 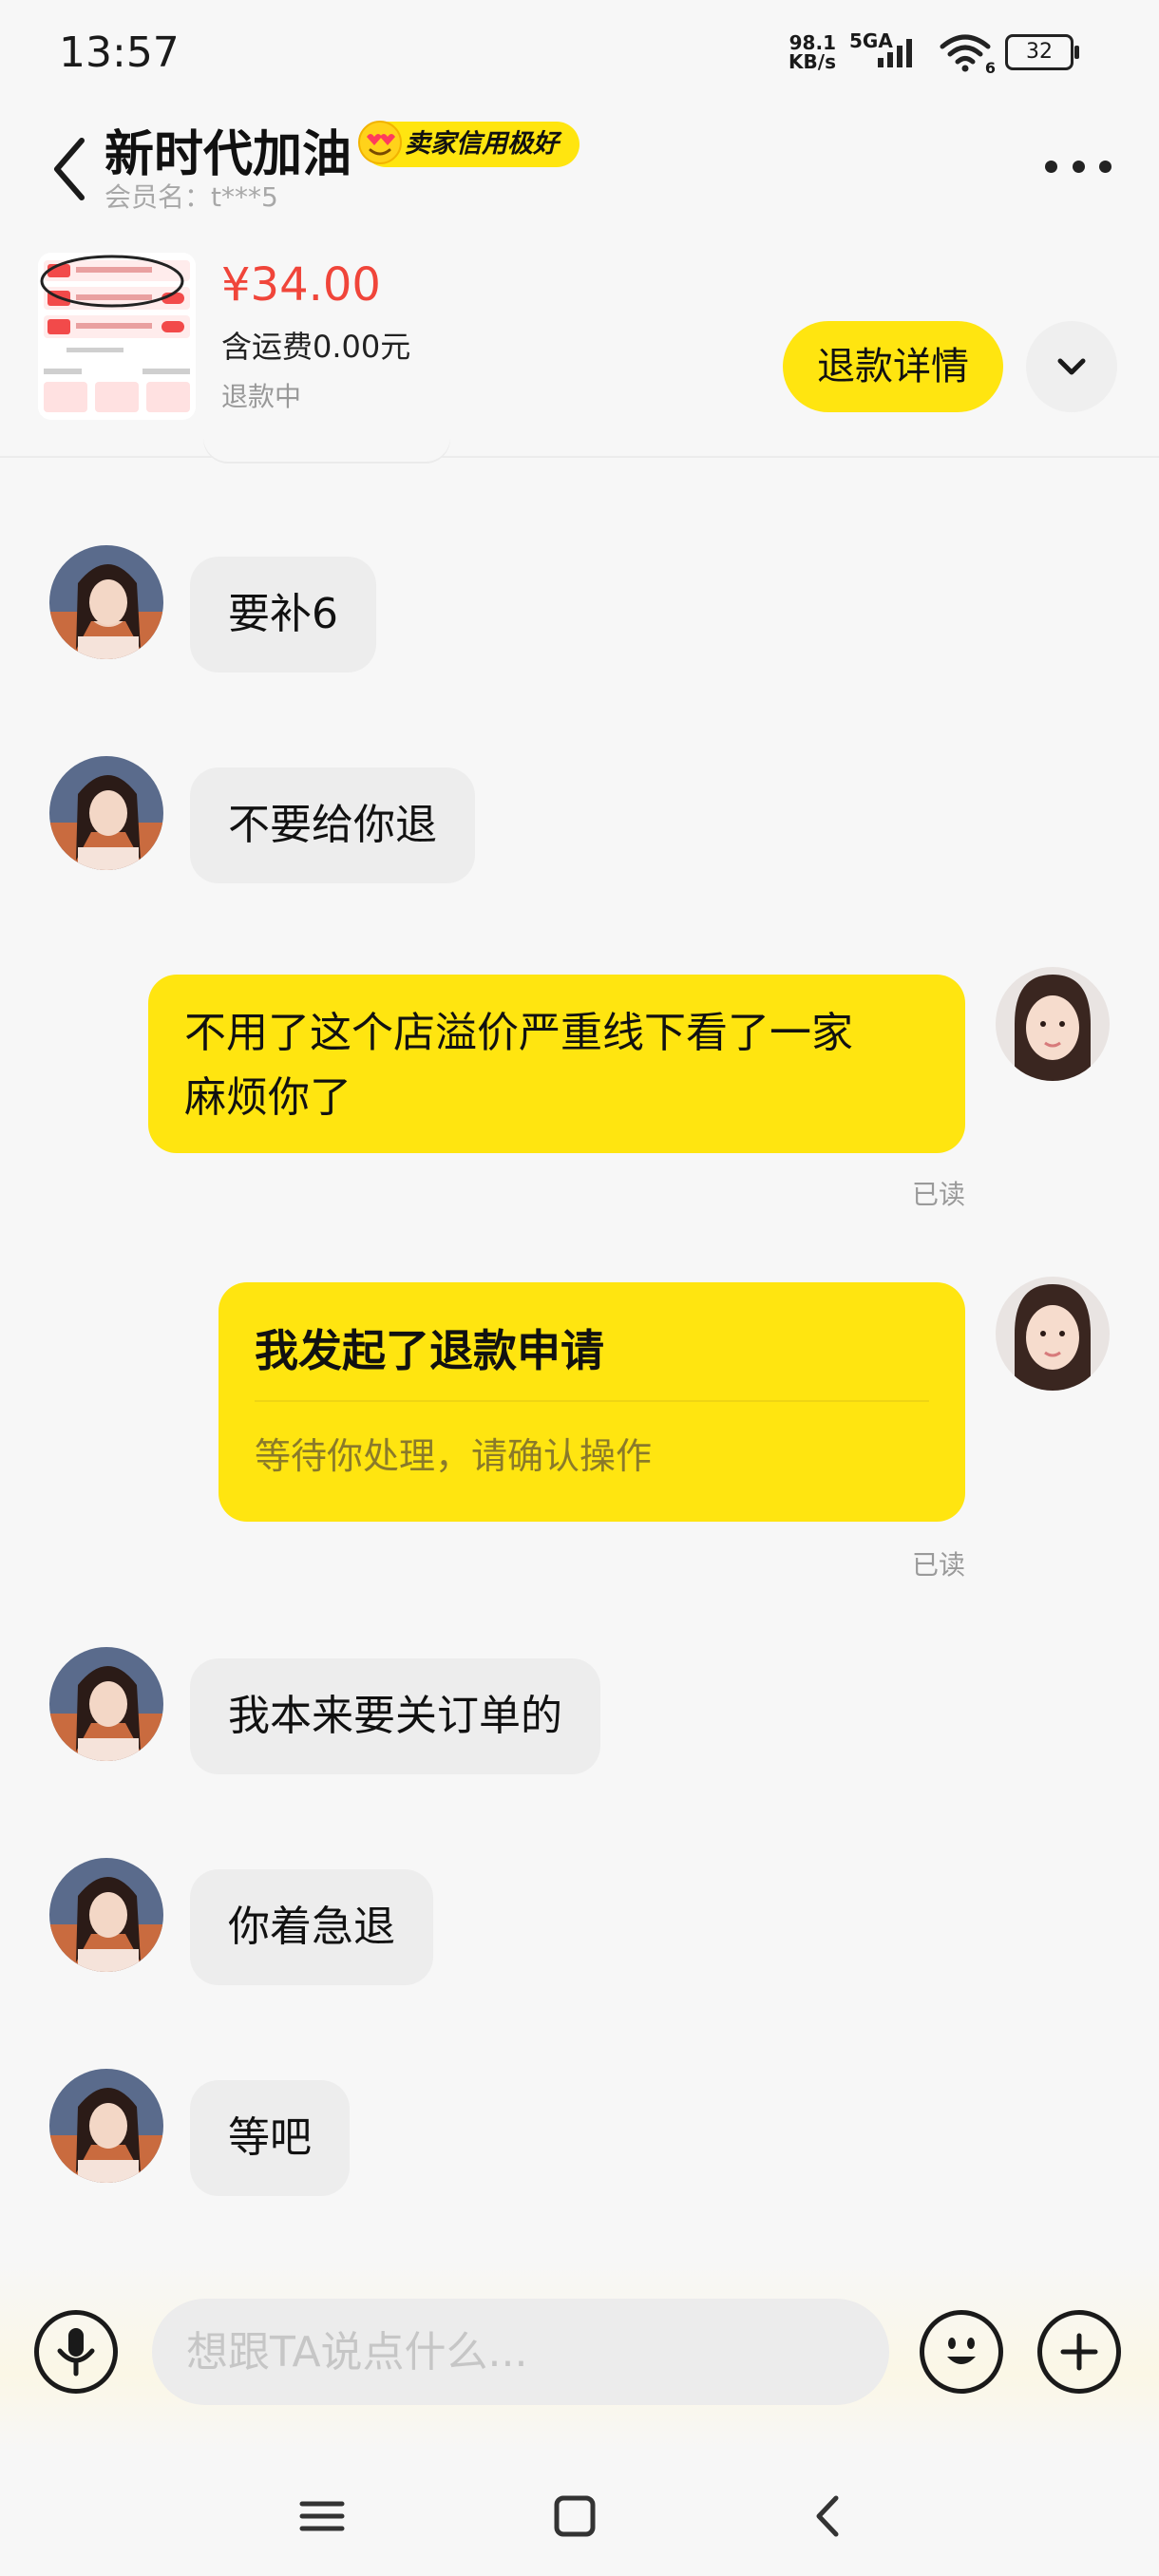 What do you see at coordinates (380, 142) in the screenshot?
I see `heart-eyes-emoji-icon` at bounding box center [380, 142].